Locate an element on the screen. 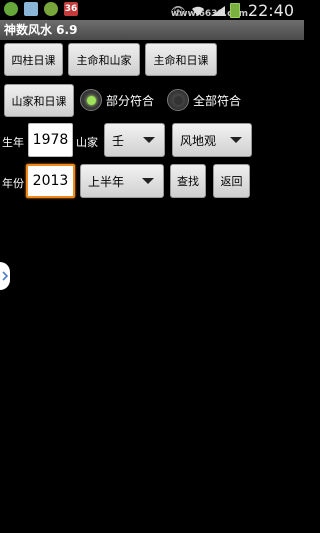 The height and width of the screenshot is (533, 320). radio-partial-match: 部分符合 is located at coordinates (117, 100).